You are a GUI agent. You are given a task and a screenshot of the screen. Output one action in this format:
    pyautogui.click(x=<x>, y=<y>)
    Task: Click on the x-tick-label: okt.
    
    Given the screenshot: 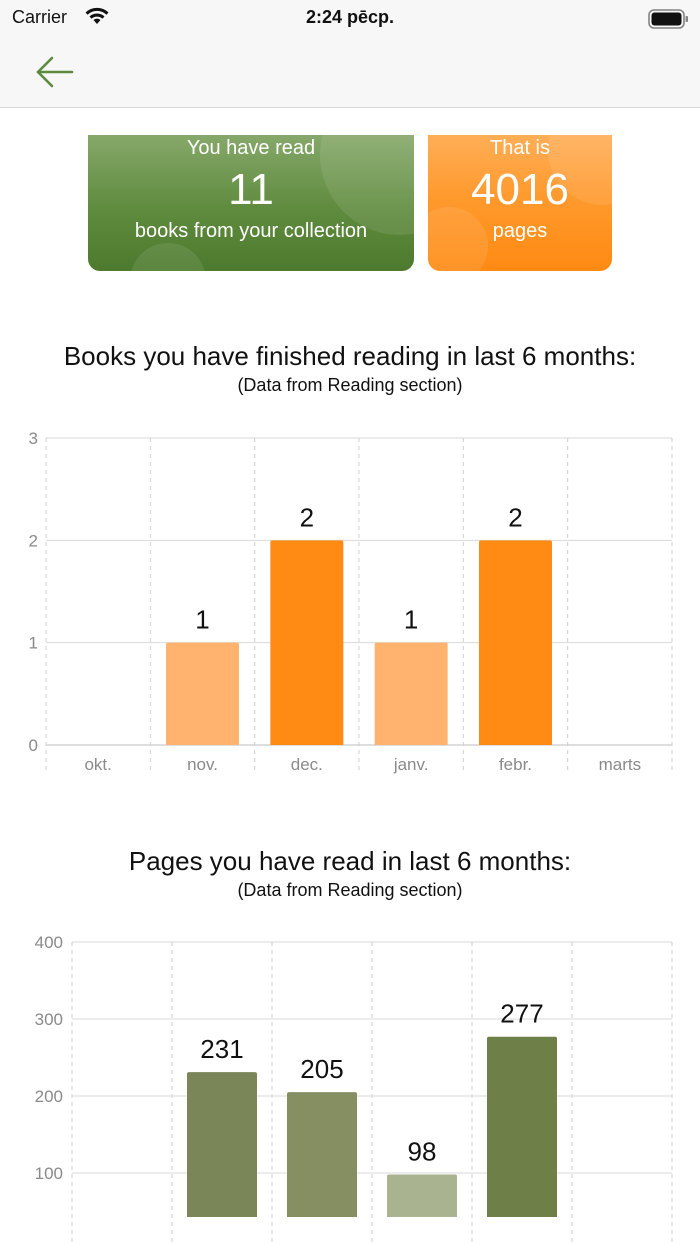 What is the action you would take?
    pyautogui.click(x=97, y=764)
    